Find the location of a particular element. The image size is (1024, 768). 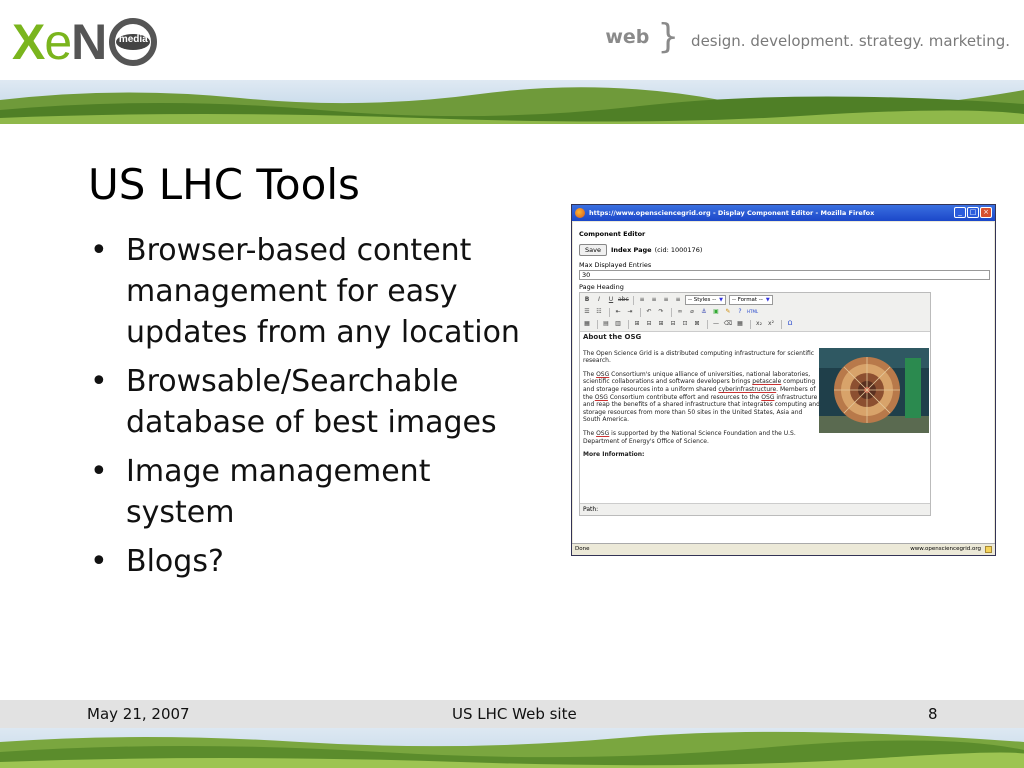

table-icon: ▦ is located at coordinates (587, 324).